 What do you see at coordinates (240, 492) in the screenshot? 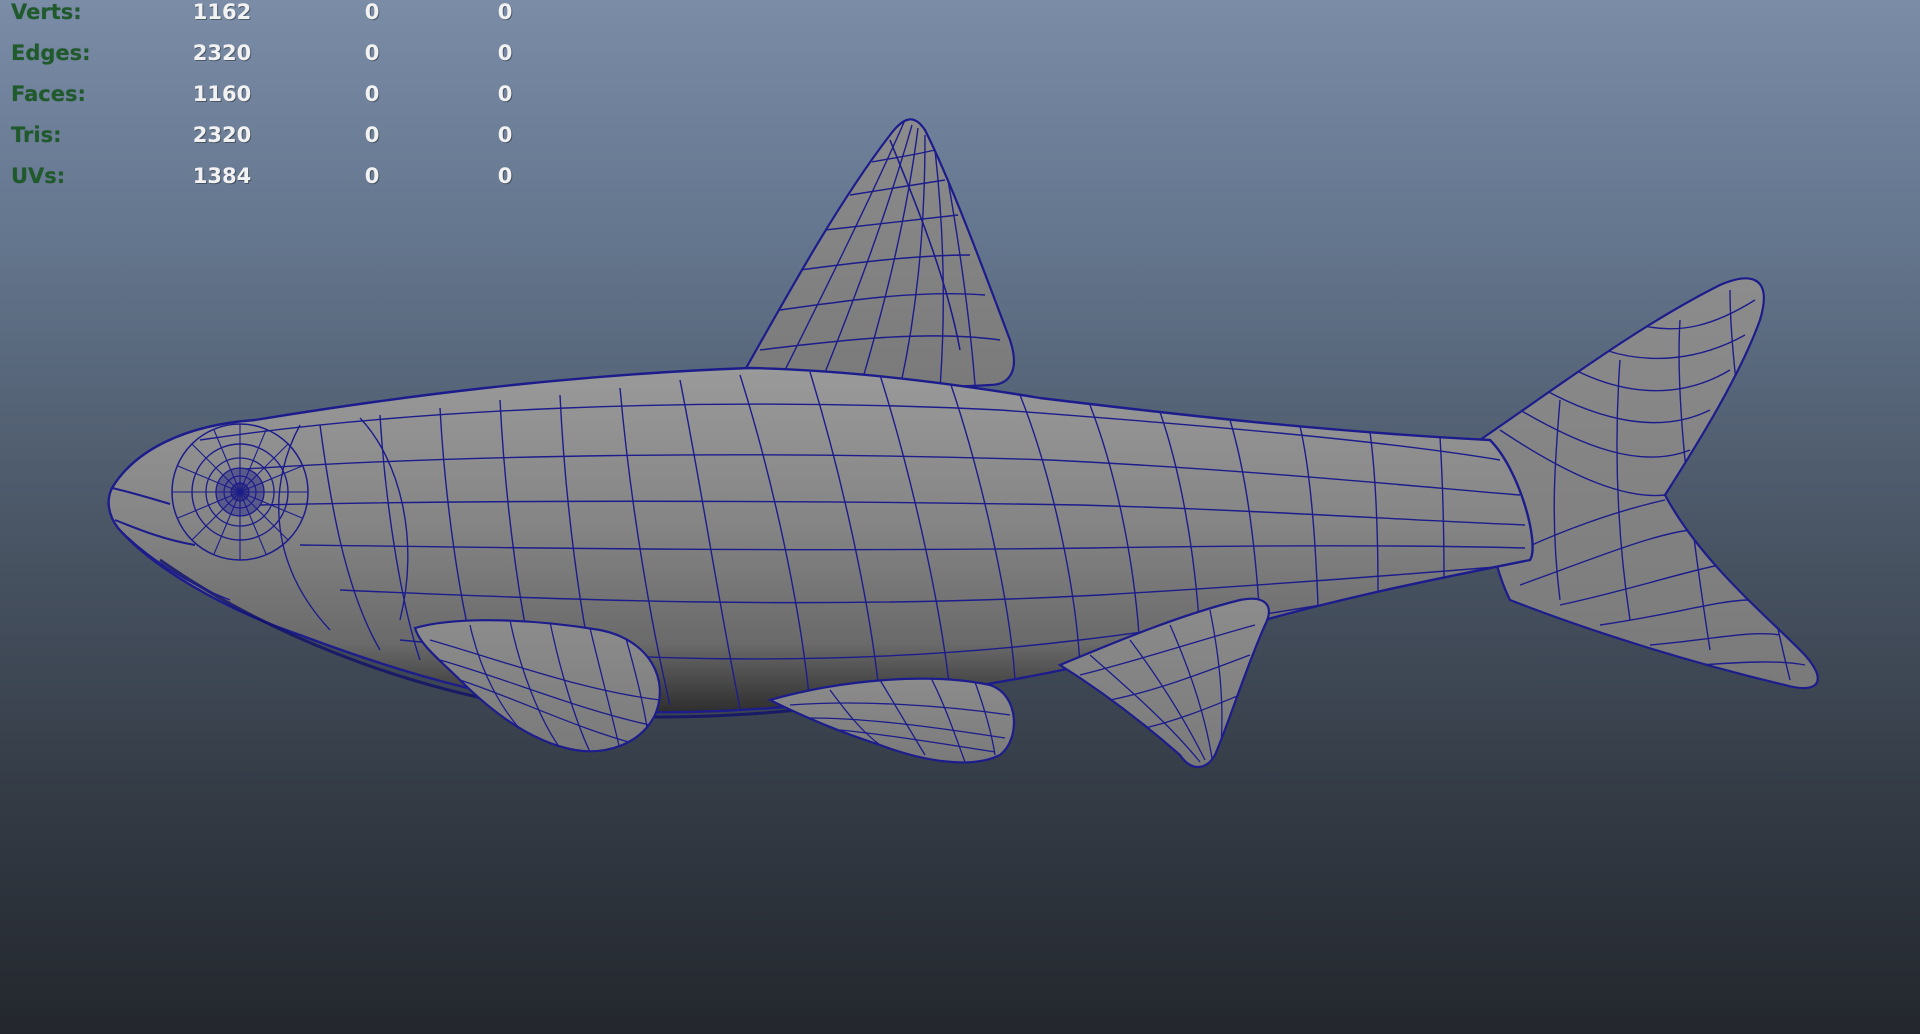
I see `fish-eye` at bounding box center [240, 492].